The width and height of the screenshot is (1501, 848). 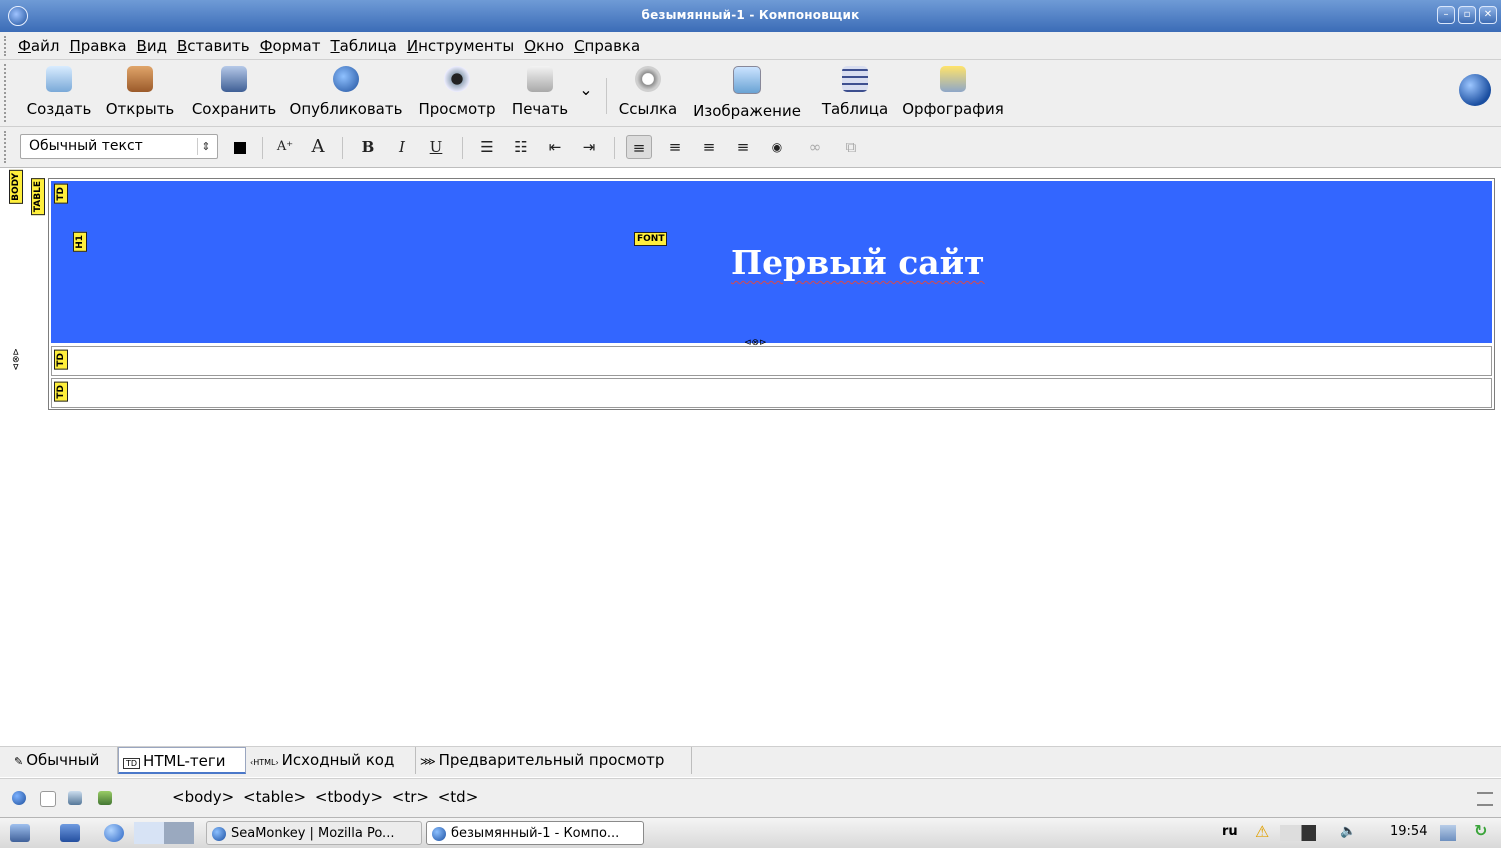 What do you see at coordinates (1488, 15) in the screenshot?
I see `close-button: ✕` at bounding box center [1488, 15].